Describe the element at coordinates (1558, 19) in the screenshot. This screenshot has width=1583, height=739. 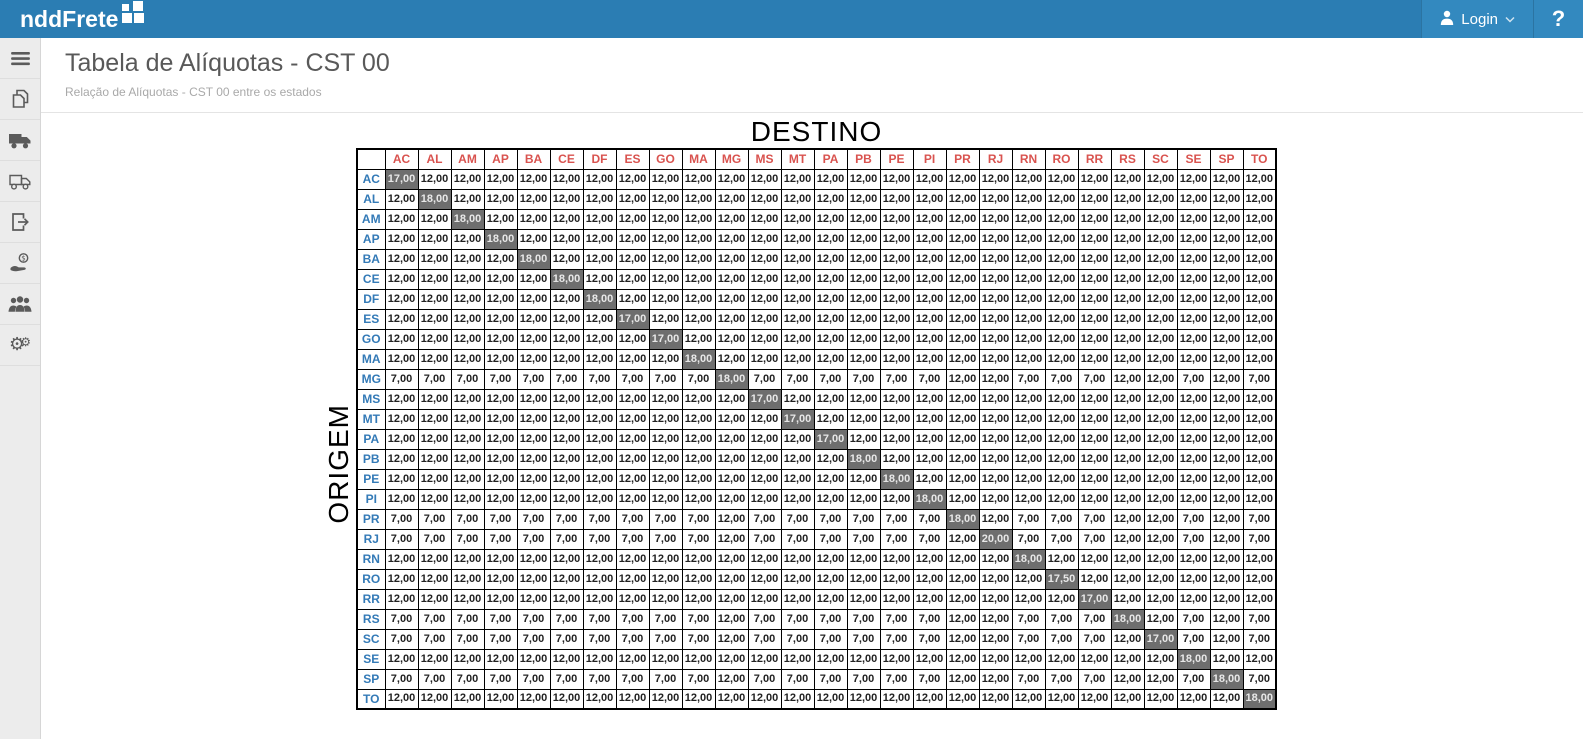
I see `help-button: ?` at that location.